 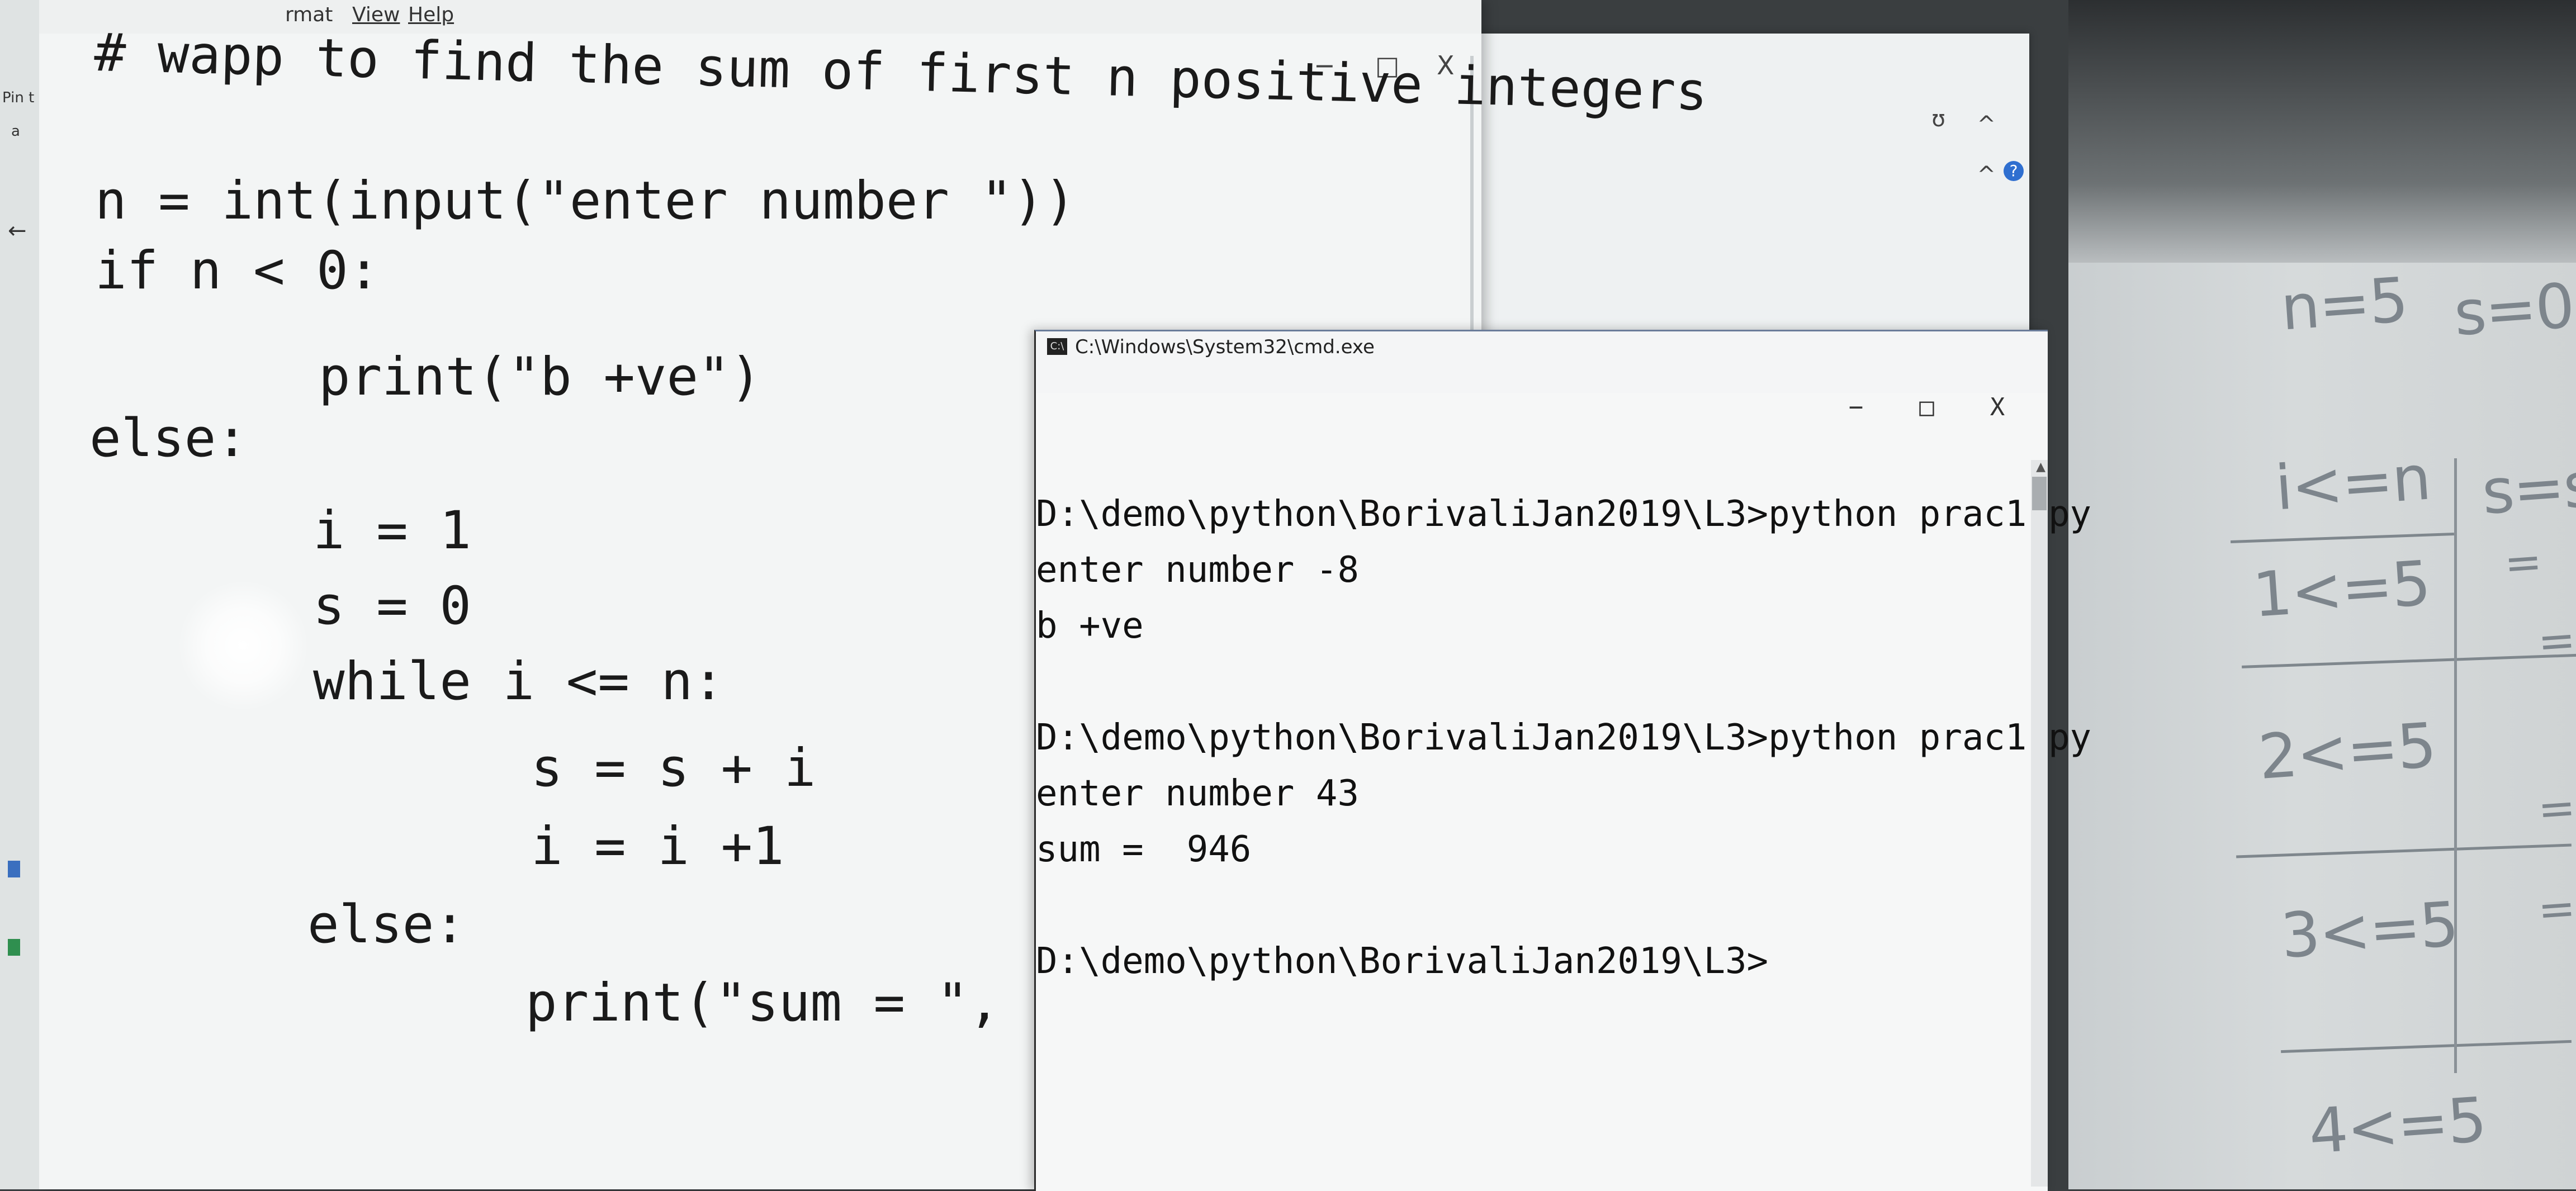 I want to click on code-line-9: s = s + i, so click(x=673, y=768).